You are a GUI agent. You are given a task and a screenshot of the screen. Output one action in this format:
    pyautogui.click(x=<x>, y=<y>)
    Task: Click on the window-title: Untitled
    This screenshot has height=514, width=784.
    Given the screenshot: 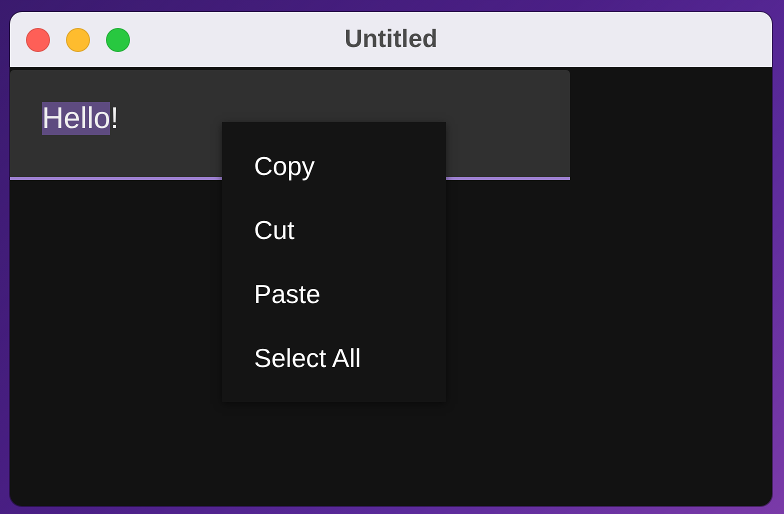 What is the action you would take?
    pyautogui.click(x=391, y=39)
    